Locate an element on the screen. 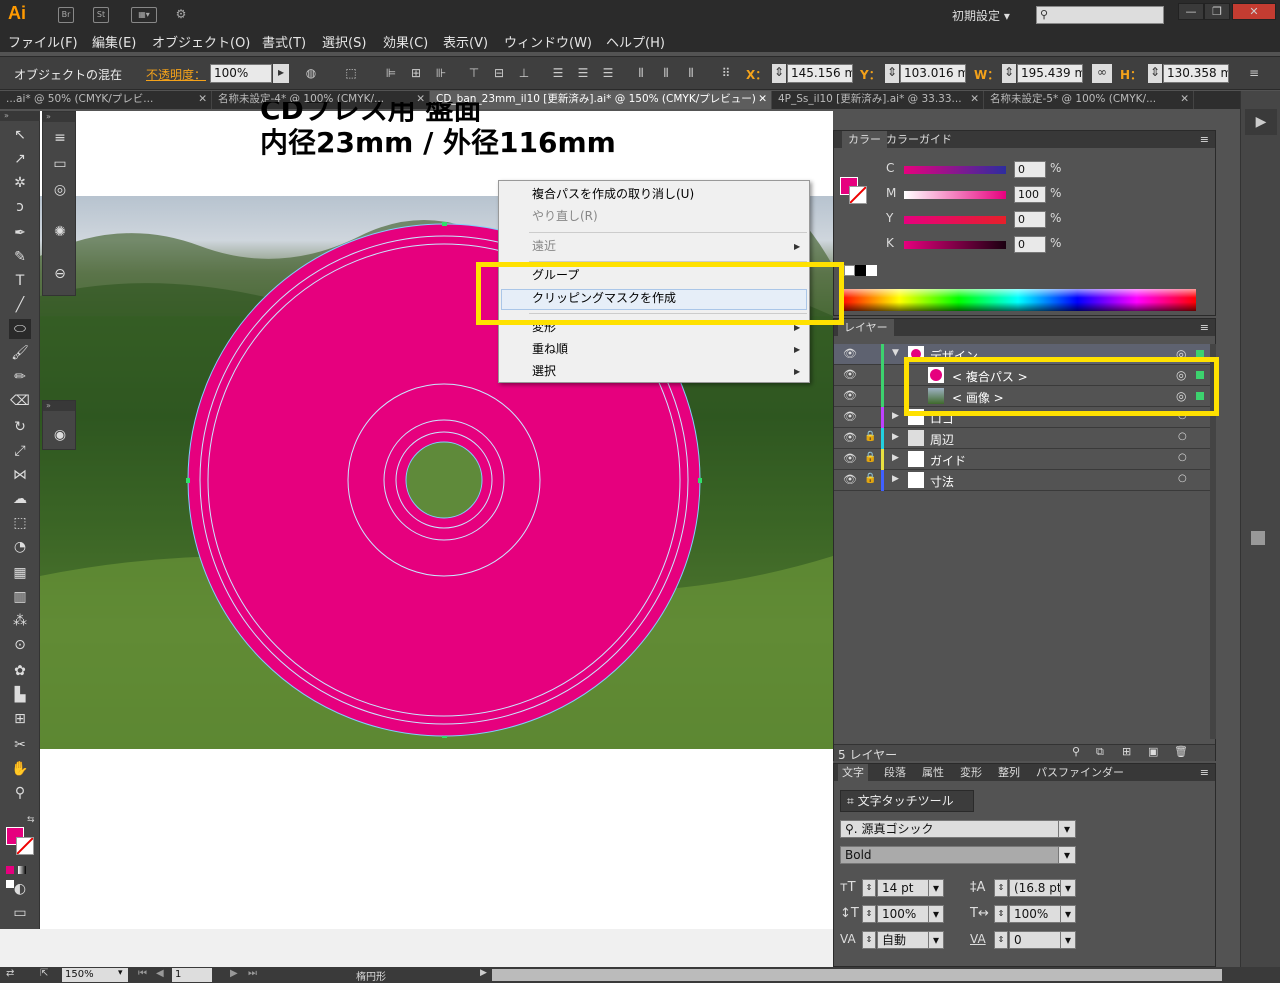 The height and width of the screenshot is (983, 1280). align-top-icon: ⊤ is located at coordinates (474, 73).